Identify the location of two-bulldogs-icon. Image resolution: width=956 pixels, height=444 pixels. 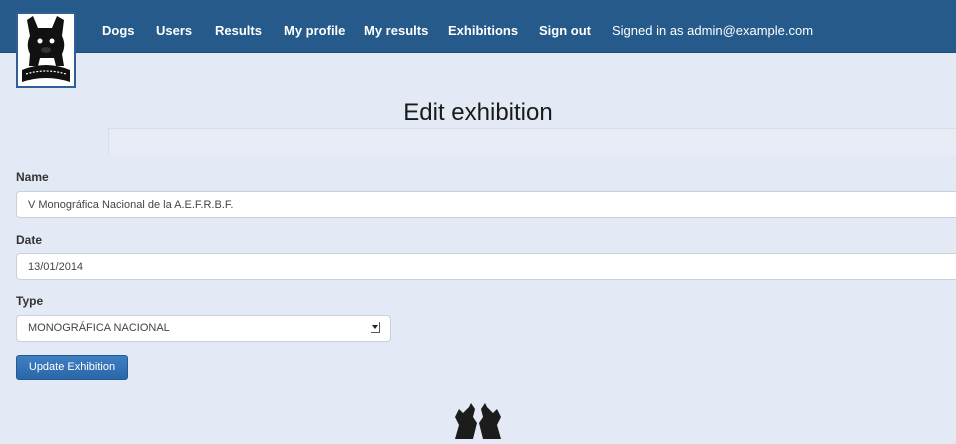
(478, 419).